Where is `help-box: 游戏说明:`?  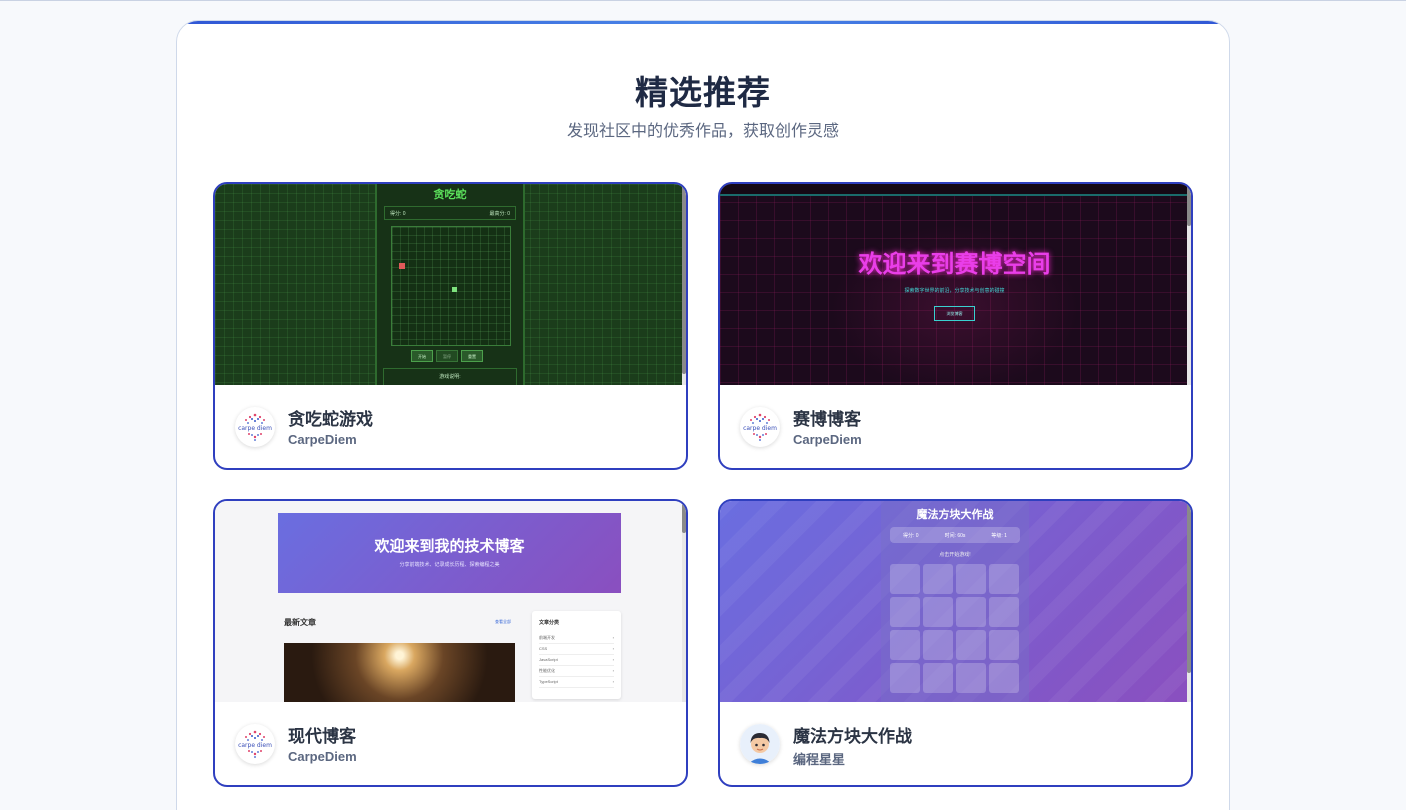
help-box: 游戏说明: is located at coordinates (450, 376).